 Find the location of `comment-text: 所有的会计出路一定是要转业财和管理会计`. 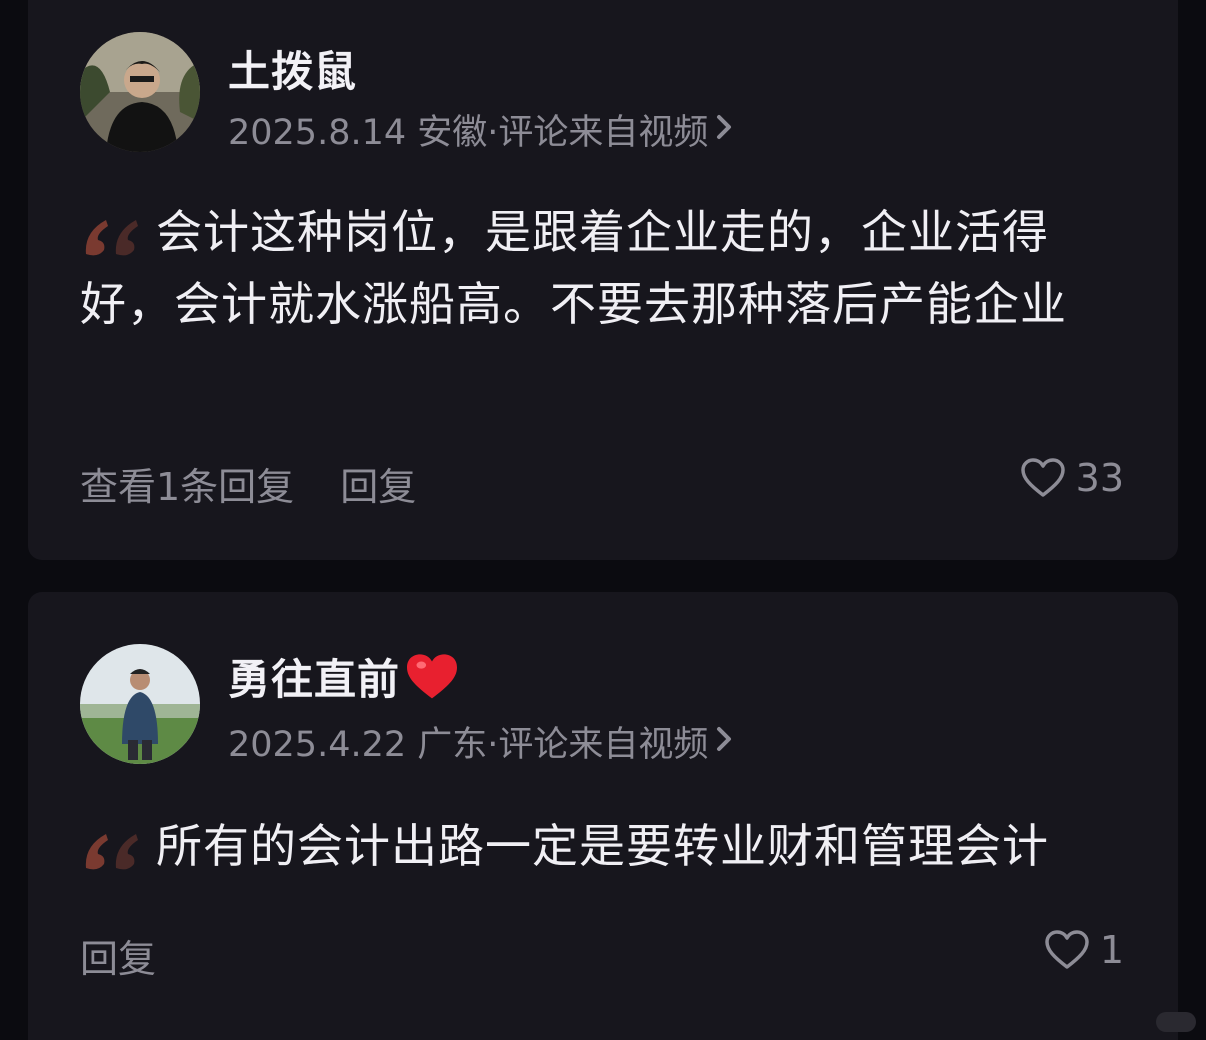

comment-text: 所有的会计出路一定是要转业财和管理会计 is located at coordinates (602, 846).